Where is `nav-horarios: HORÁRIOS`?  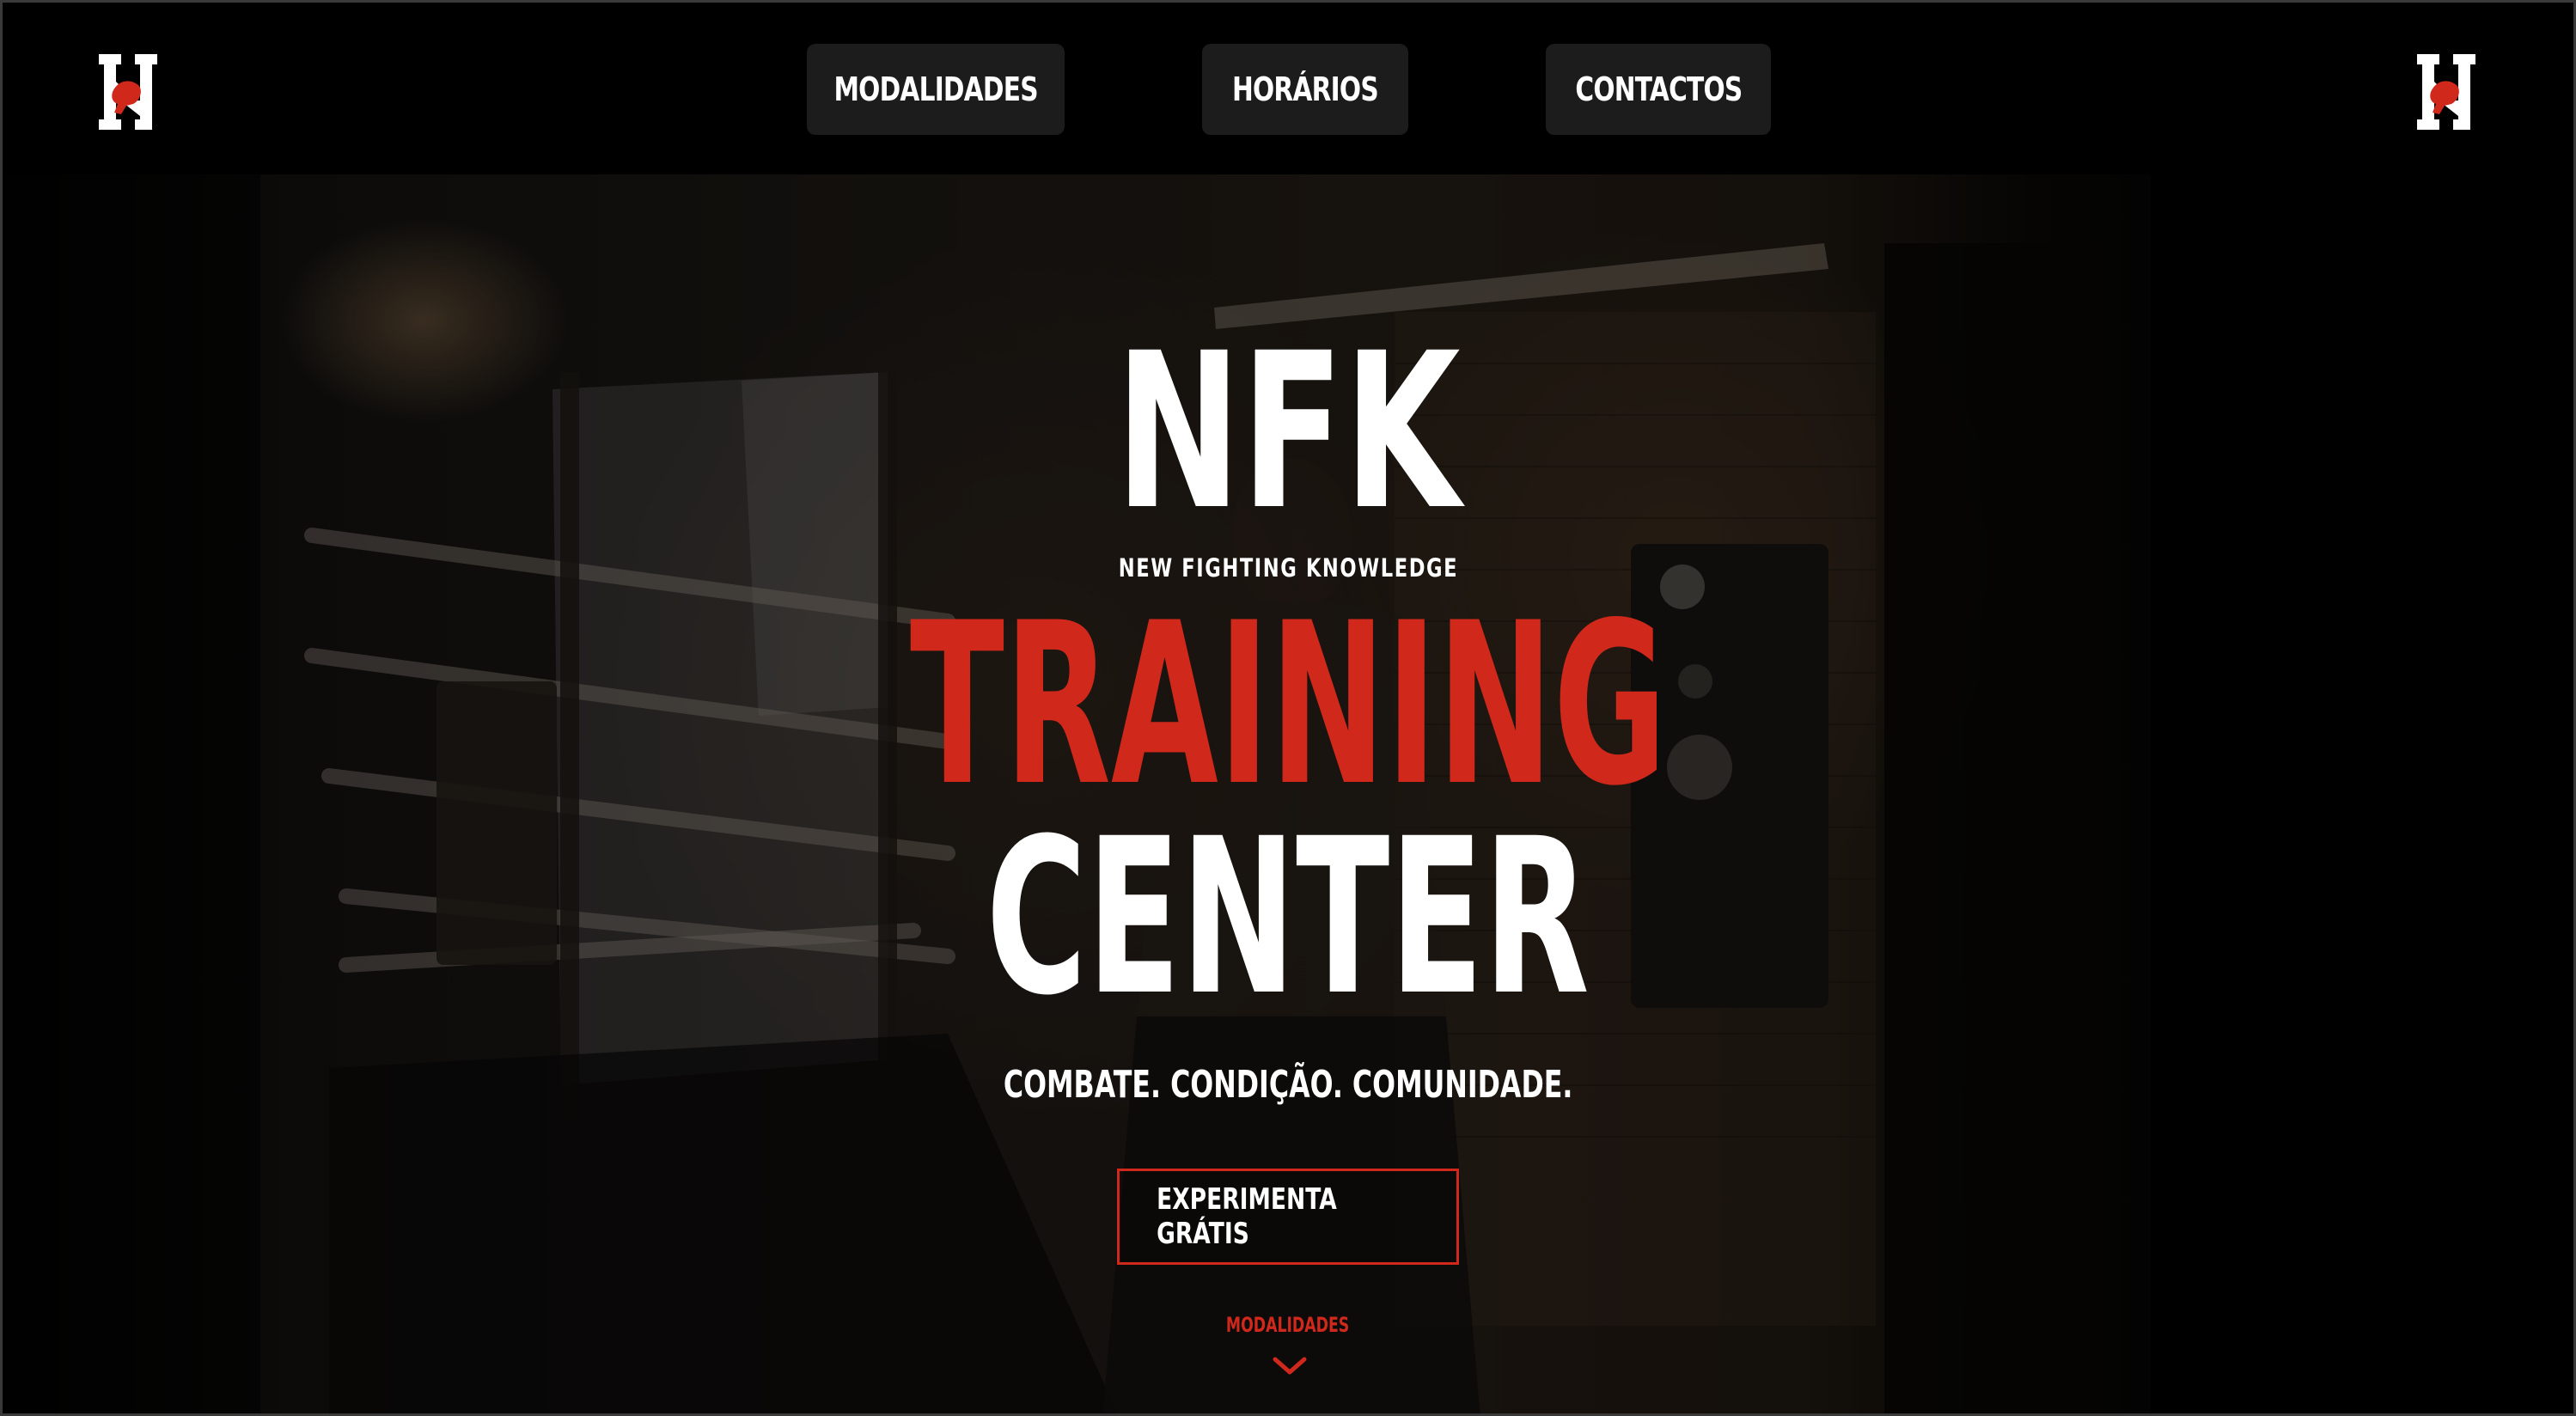
nav-horarios: HORÁRIOS is located at coordinates (1305, 89).